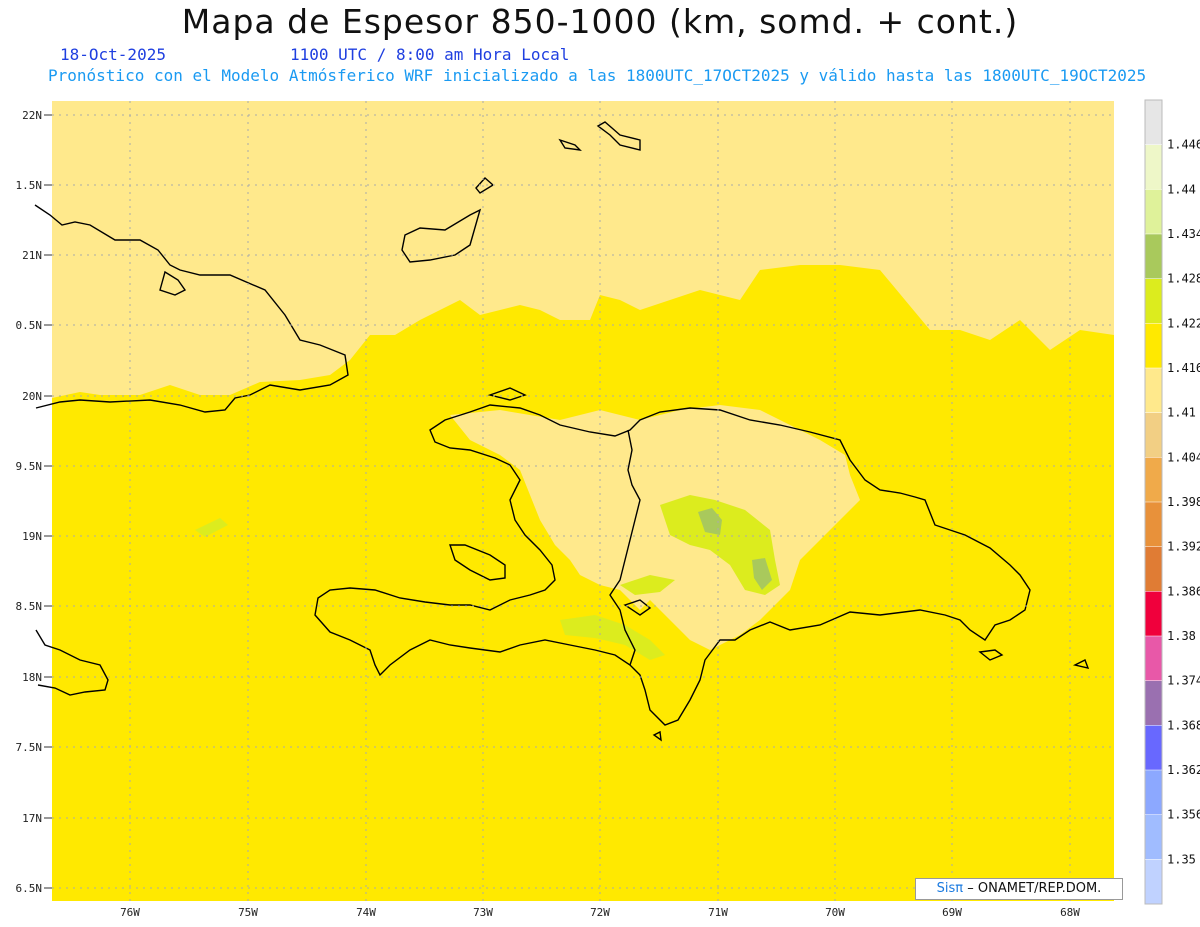 This screenshot has width=1200, height=927. What do you see at coordinates (29, 747) in the screenshot?
I see `lat-label: 7.5N` at bounding box center [29, 747].